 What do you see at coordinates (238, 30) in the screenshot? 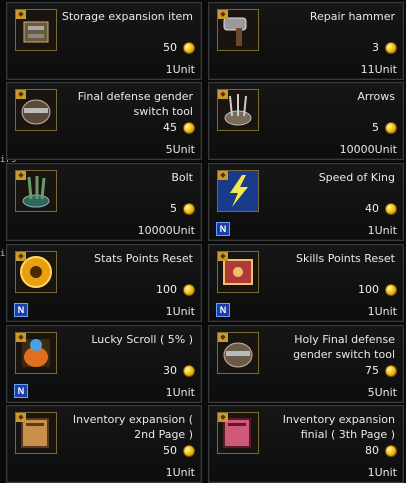
I see `hammer-icon: ◆` at bounding box center [238, 30].